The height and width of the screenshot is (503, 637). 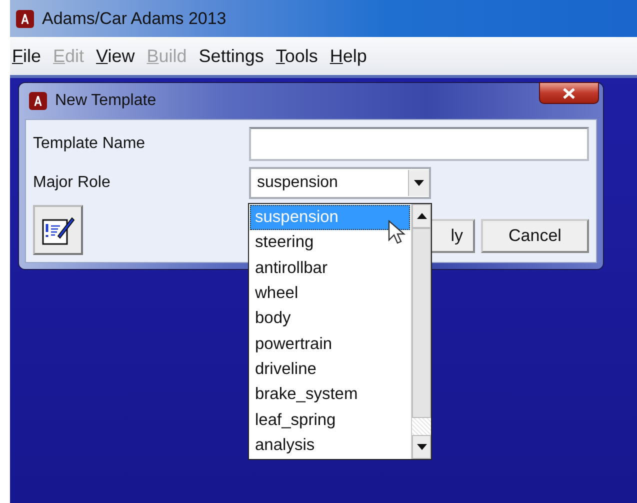 I want to click on dropdown-option: powertrain, so click(x=330, y=344).